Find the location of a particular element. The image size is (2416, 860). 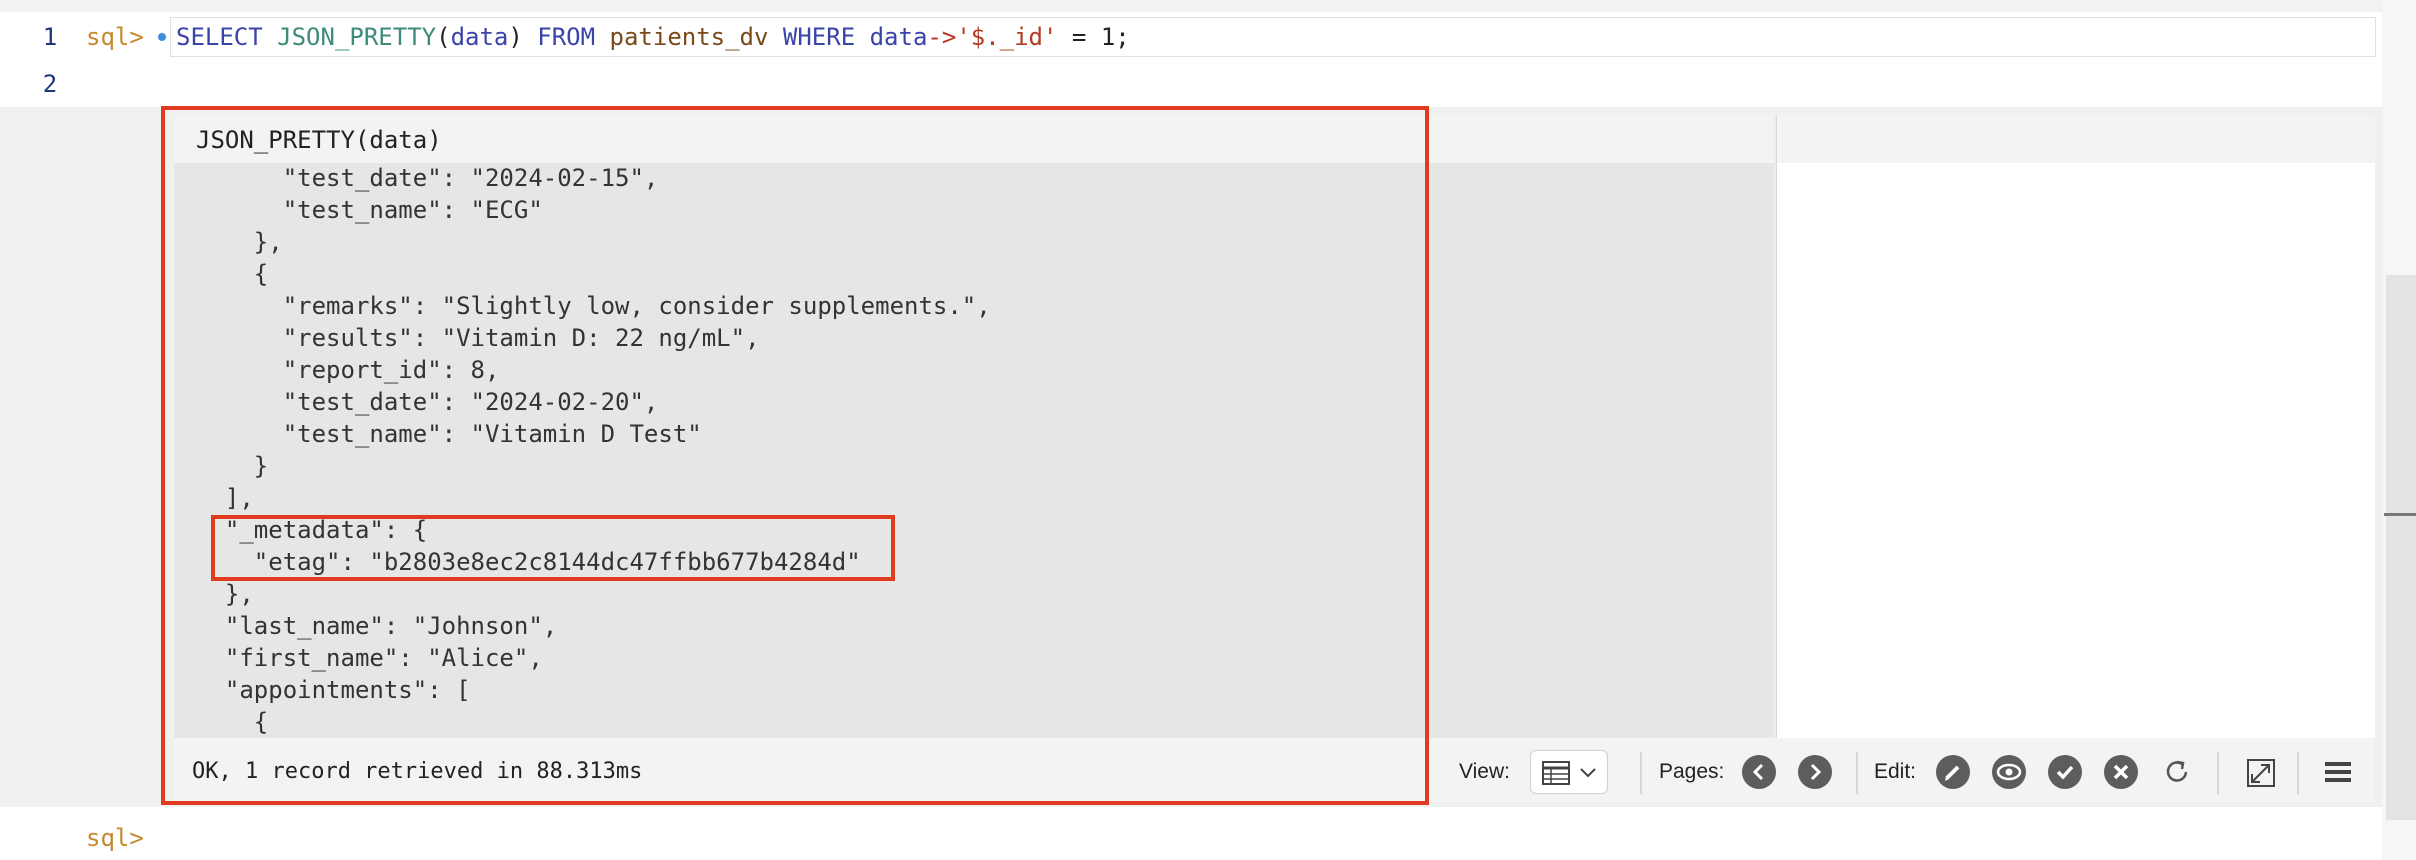

query-token: FROM is located at coordinates (573, 37).